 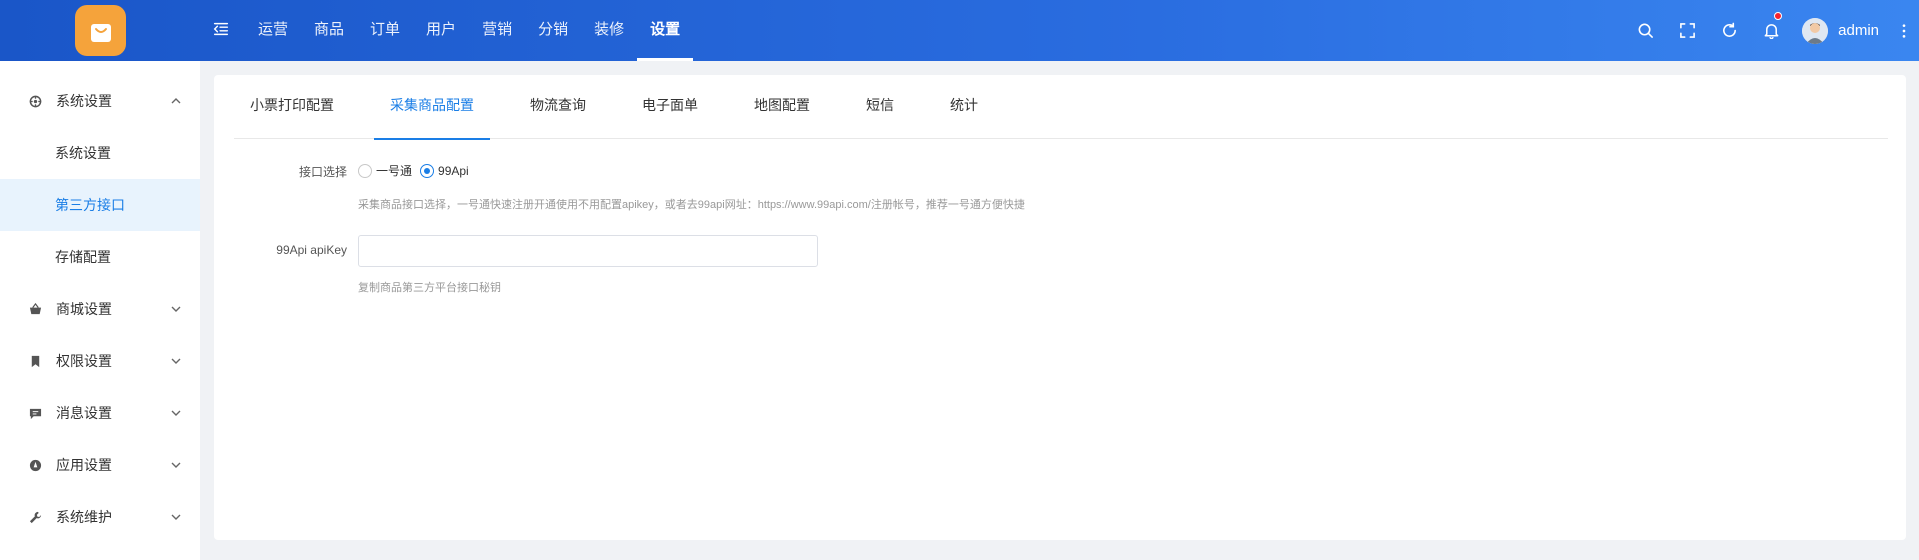 I want to click on shopping-bag-icon, so click(x=100, y=32).